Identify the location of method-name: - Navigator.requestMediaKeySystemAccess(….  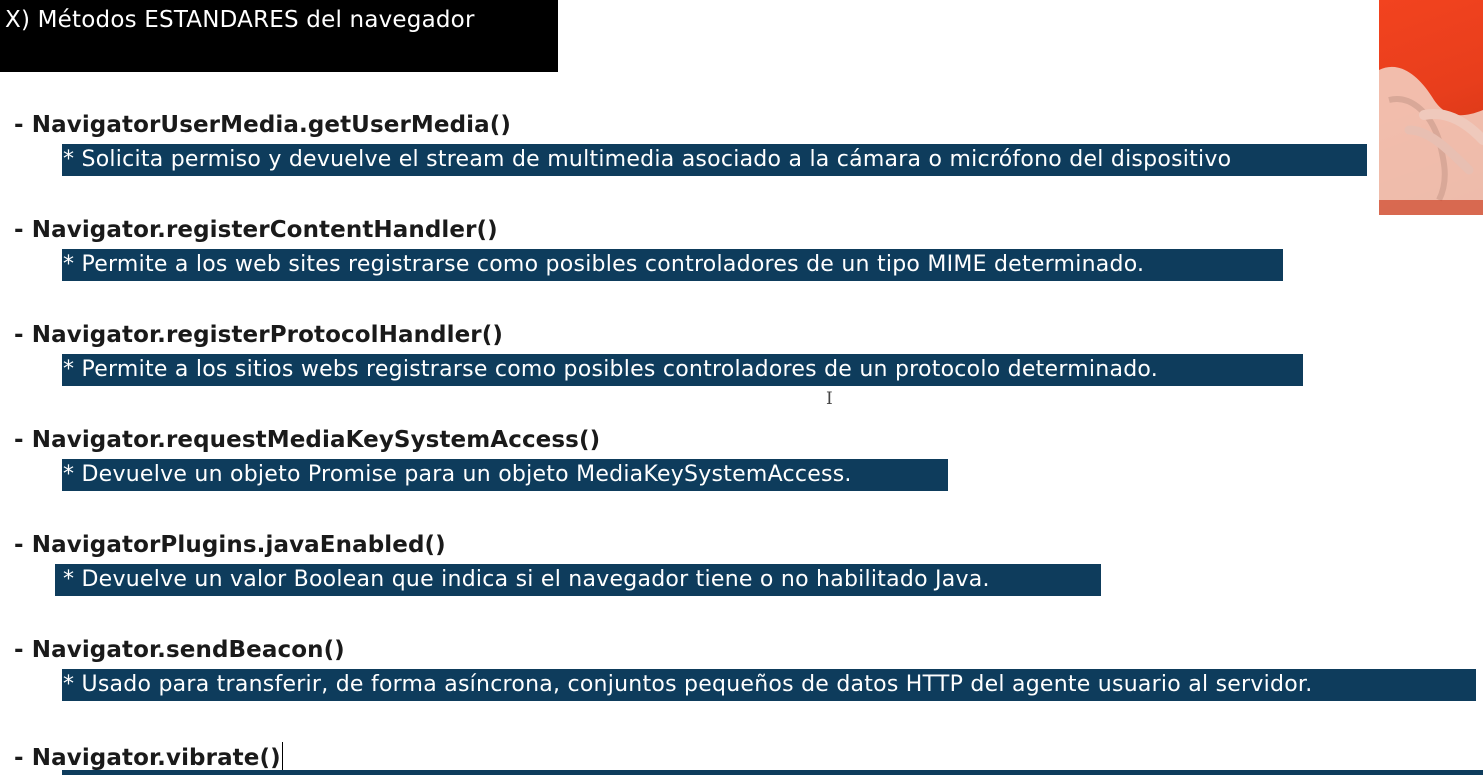
(307, 440).